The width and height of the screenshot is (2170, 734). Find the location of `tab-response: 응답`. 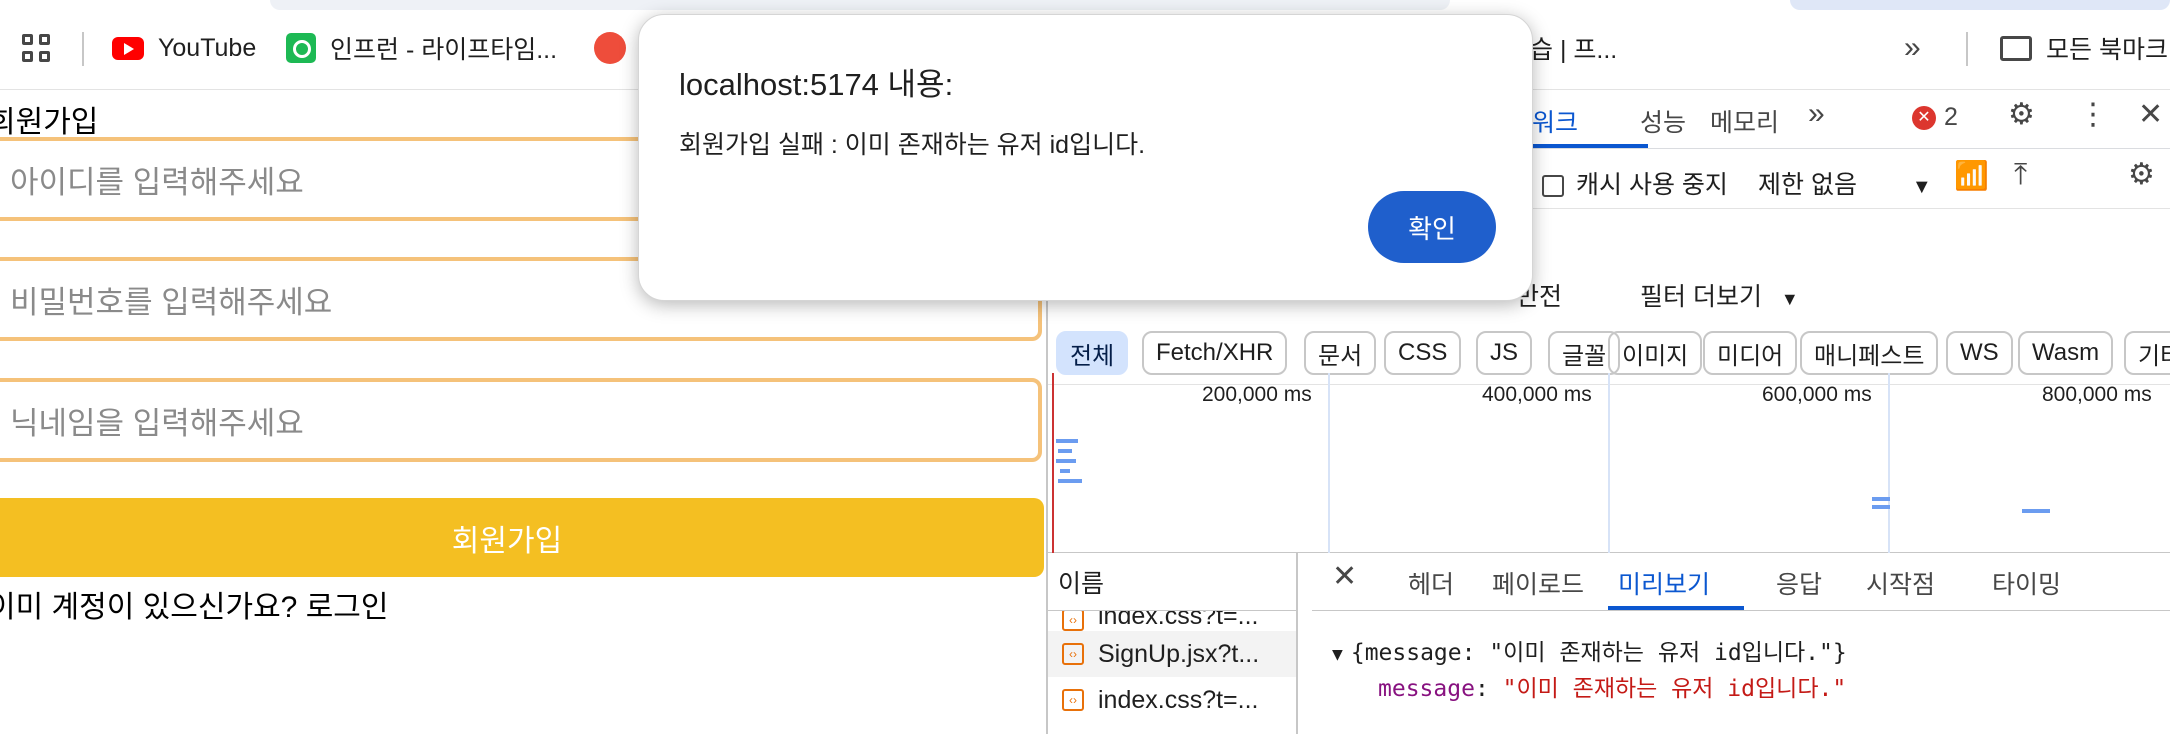

tab-response: 응답 is located at coordinates (1799, 583).